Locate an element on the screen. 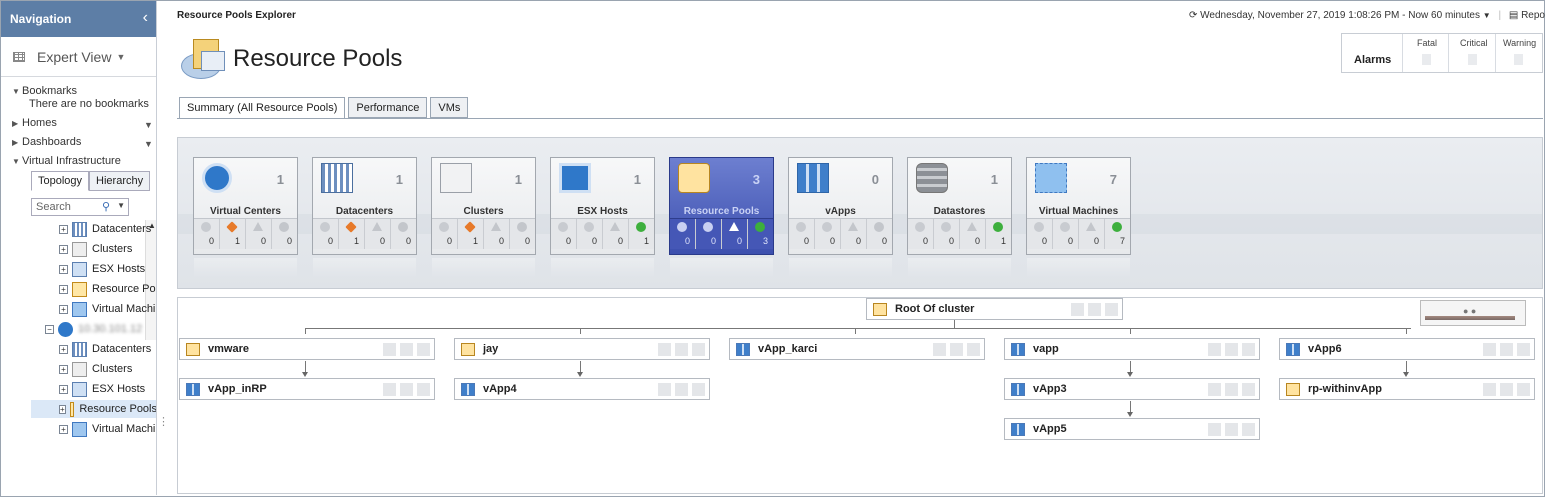  zoom-slider-icon: ● ● is located at coordinates (1469, 311).